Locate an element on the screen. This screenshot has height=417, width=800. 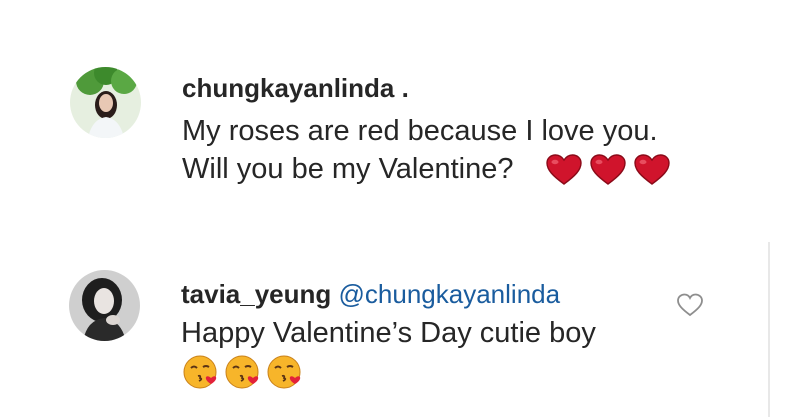
like-button is located at coordinates (690, 305).